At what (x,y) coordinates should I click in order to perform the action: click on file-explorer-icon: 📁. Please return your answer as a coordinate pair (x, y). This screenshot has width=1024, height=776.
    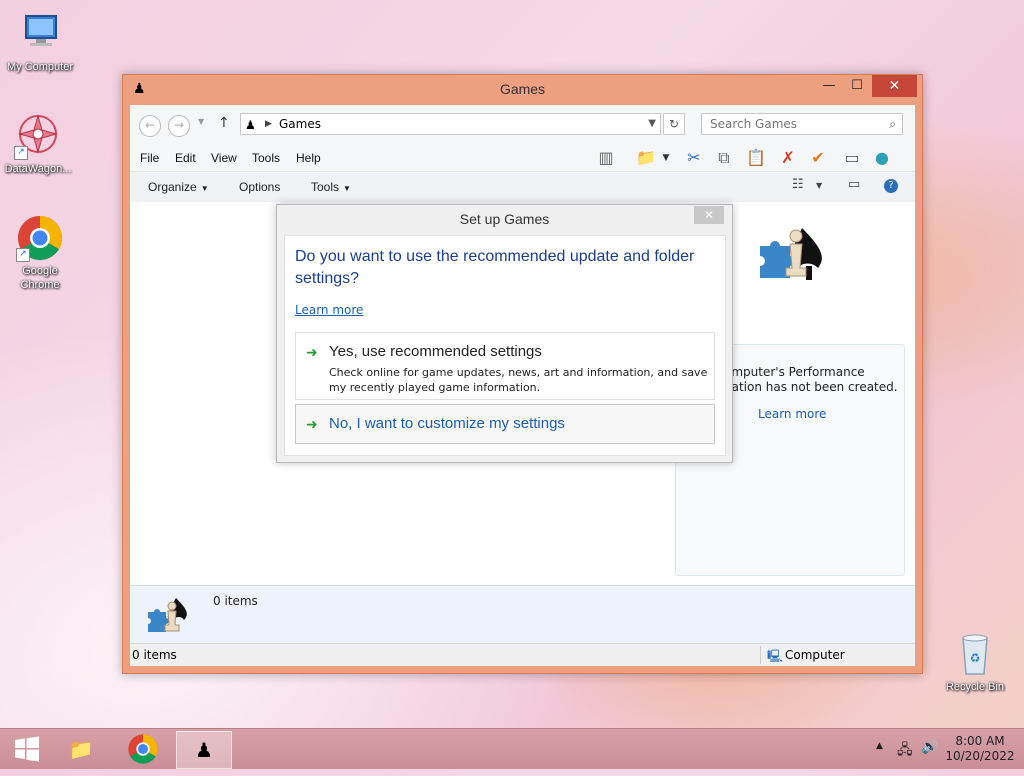
    Looking at the image, I should click on (81, 749).